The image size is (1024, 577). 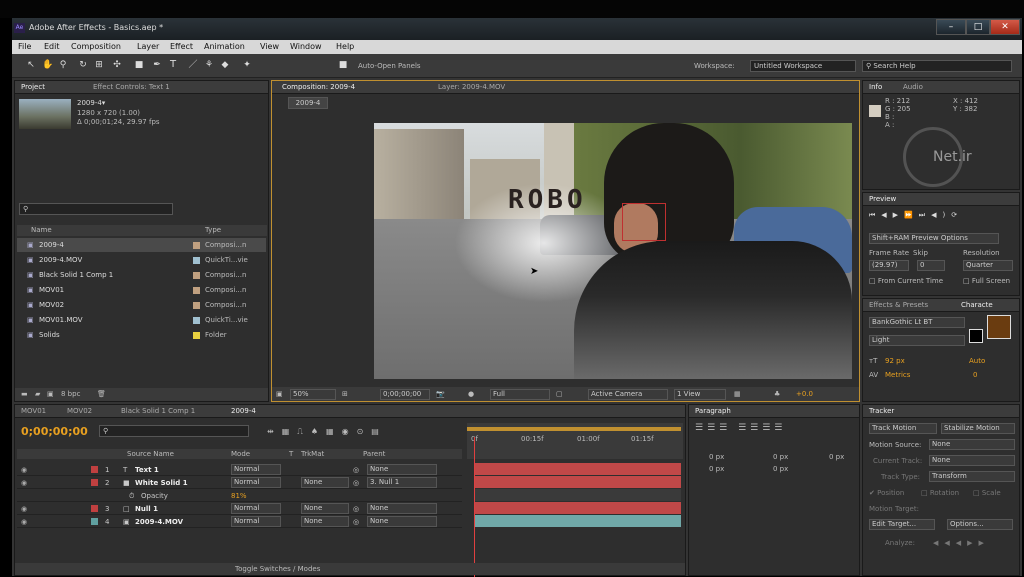 What do you see at coordinates (1005, 27) in the screenshot?
I see `close-button: ✕` at bounding box center [1005, 27].